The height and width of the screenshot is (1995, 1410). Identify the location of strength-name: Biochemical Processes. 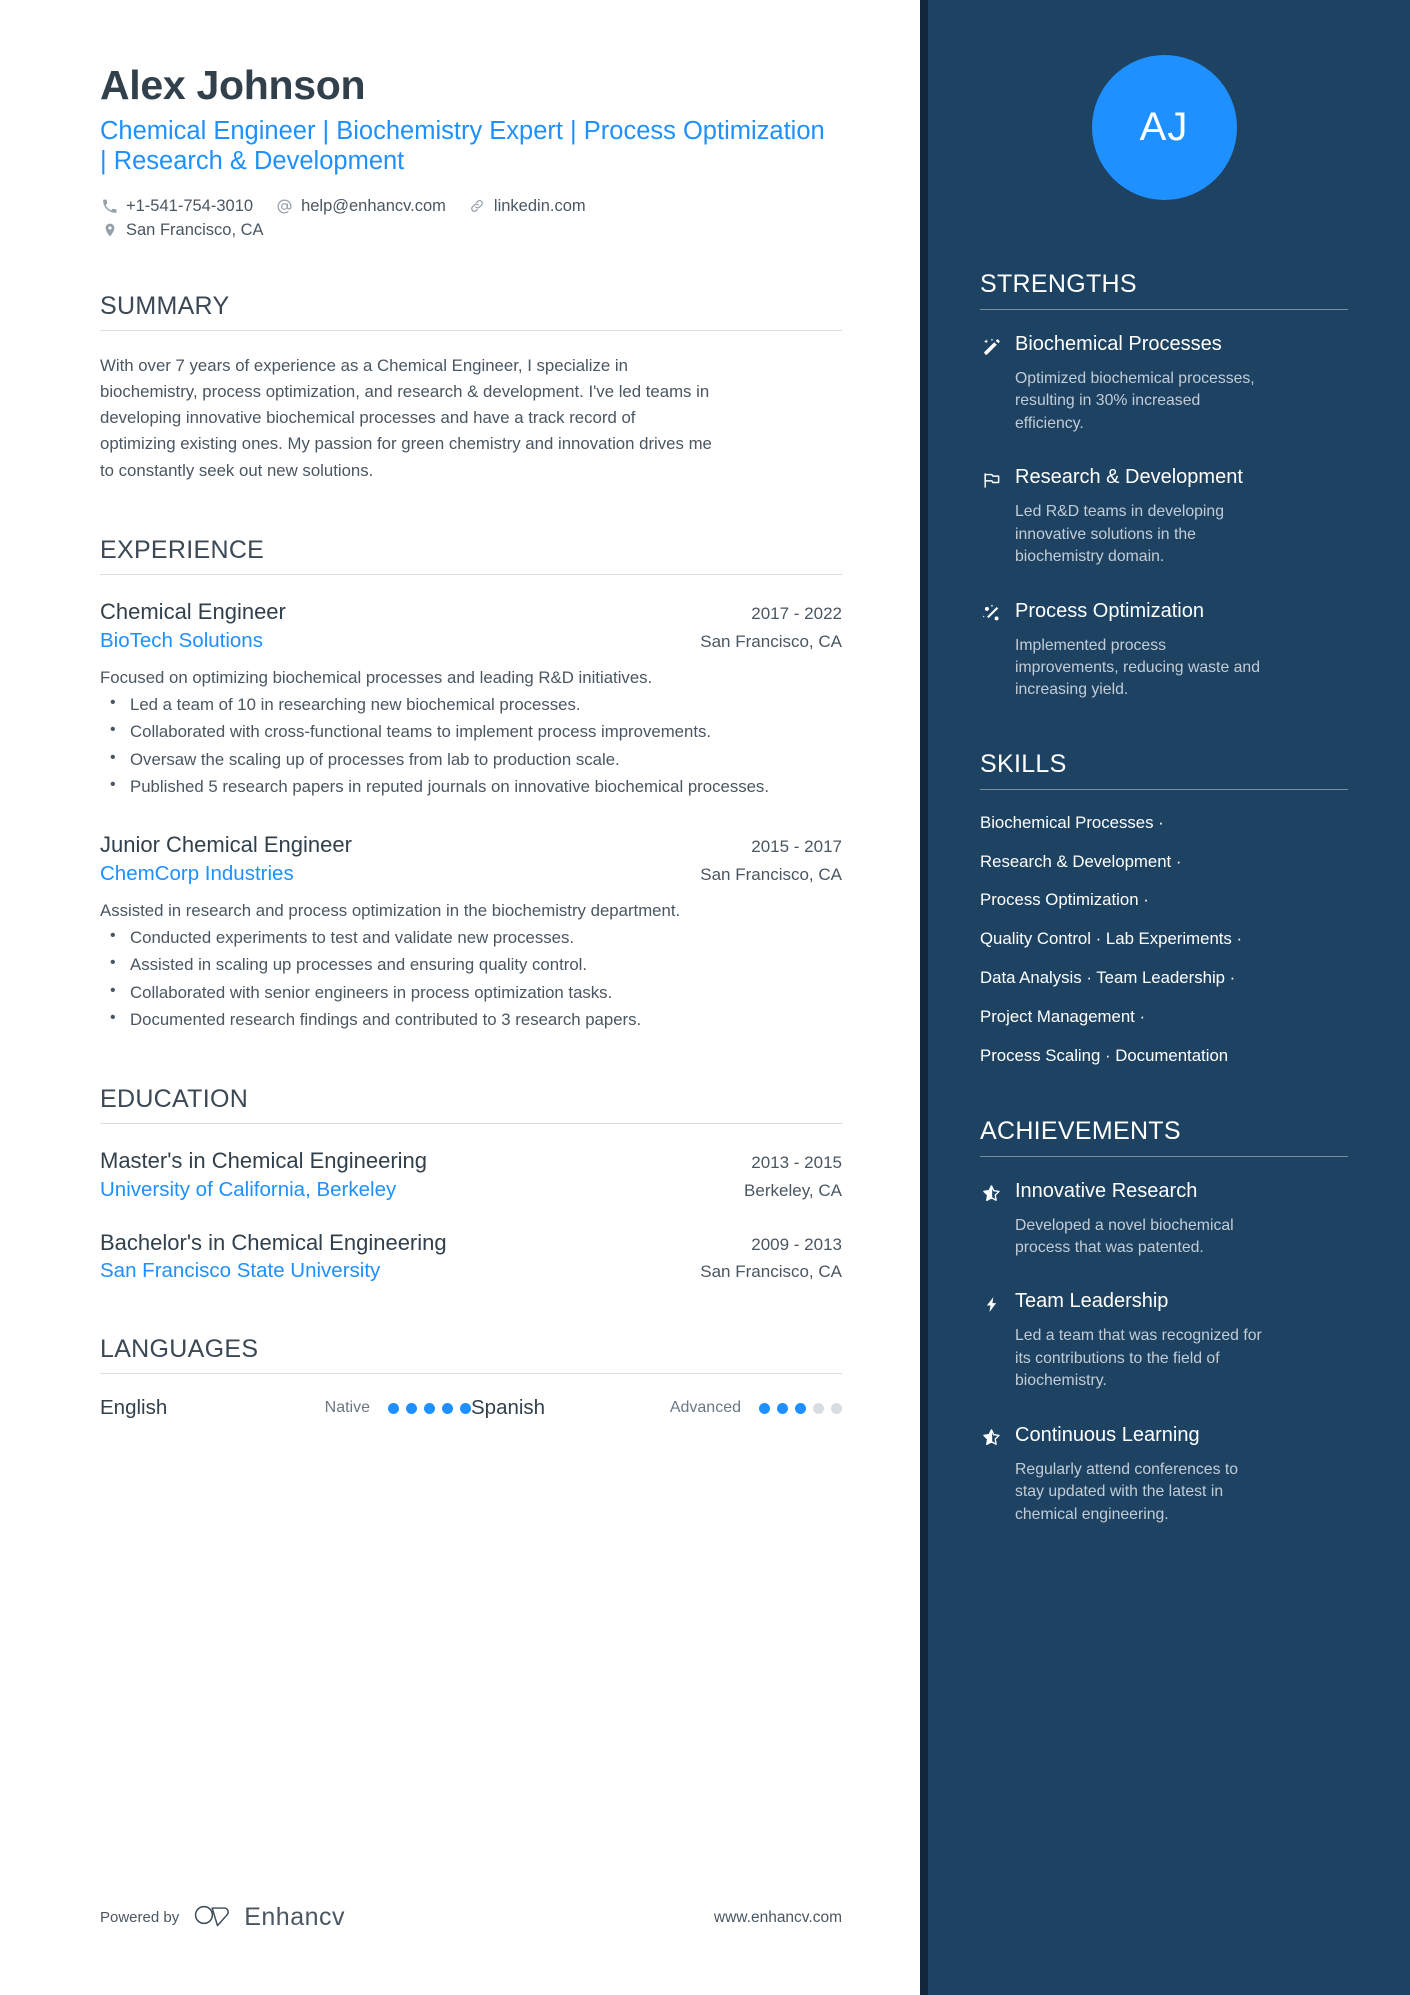
(1118, 344).